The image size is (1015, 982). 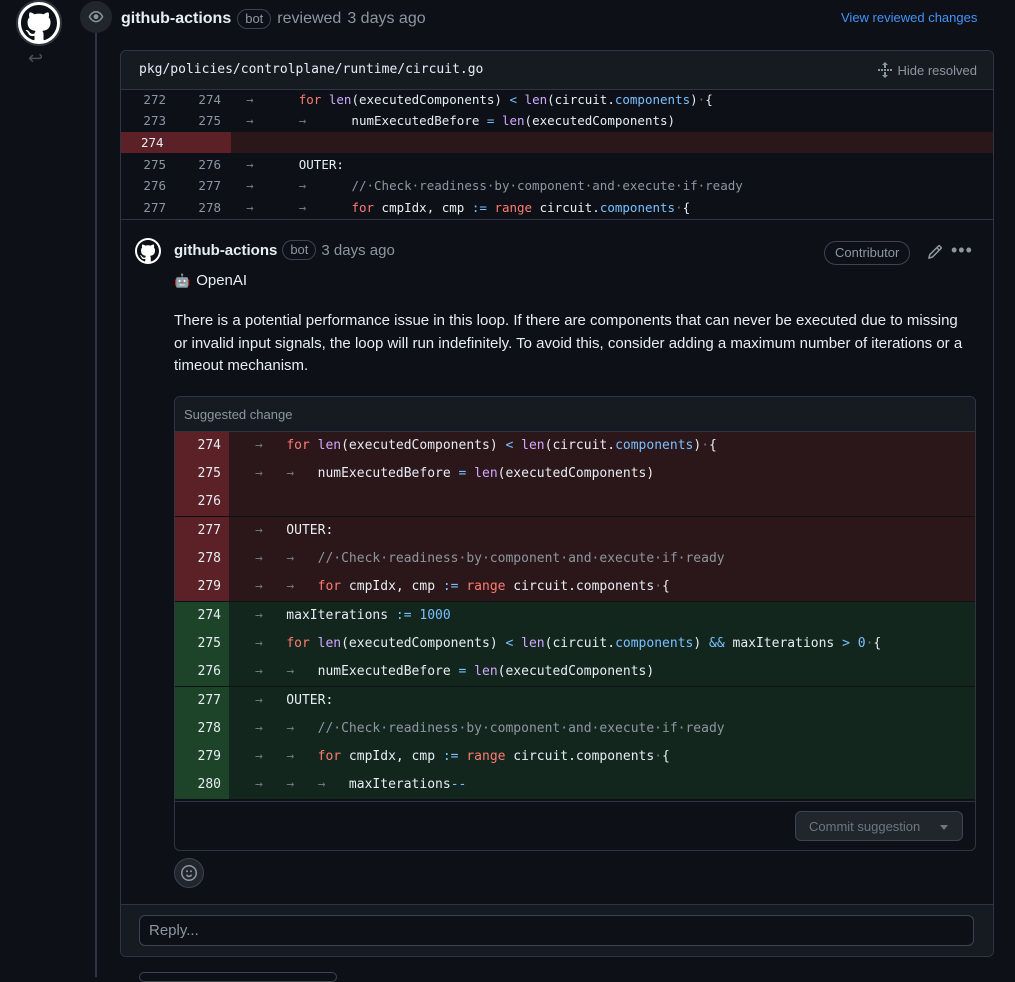 I want to click on review-time: 3 days ago, so click(x=386, y=19).